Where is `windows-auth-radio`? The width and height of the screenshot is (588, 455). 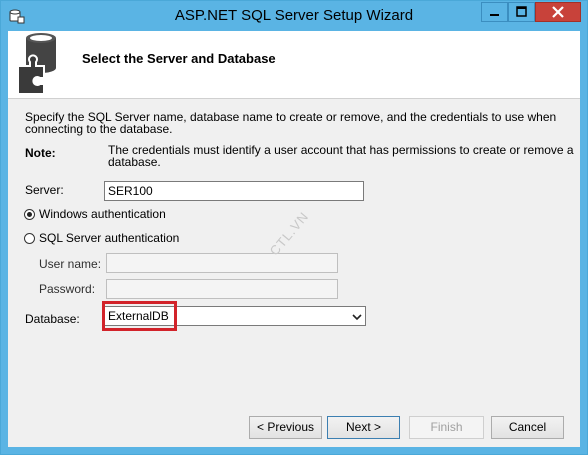
windows-auth-radio is located at coordinates (29, 214).